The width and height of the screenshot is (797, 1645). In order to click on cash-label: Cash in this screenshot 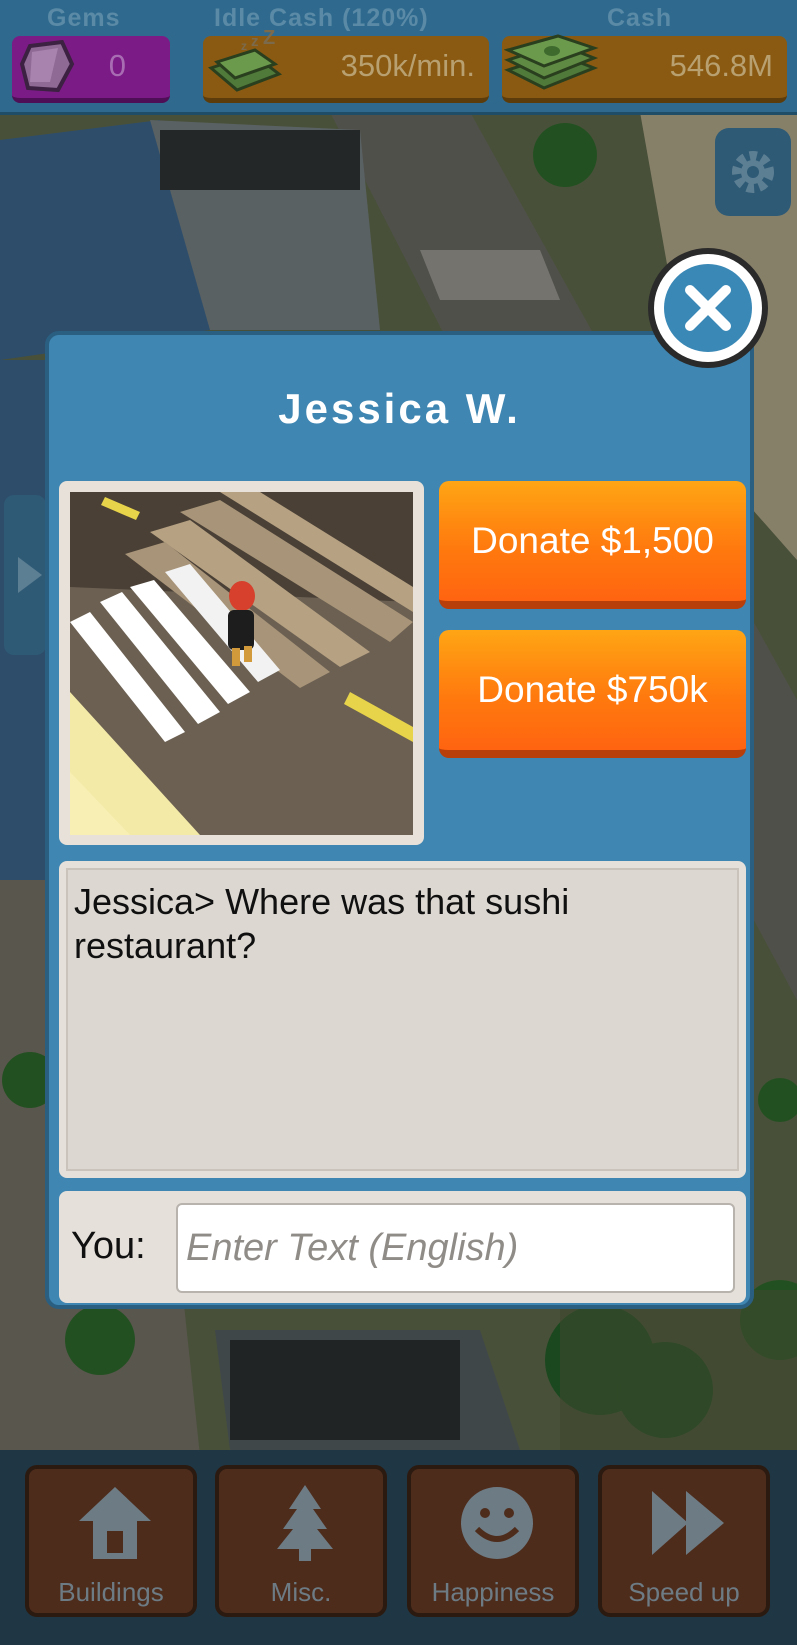, I will do `click(640, 18)`.